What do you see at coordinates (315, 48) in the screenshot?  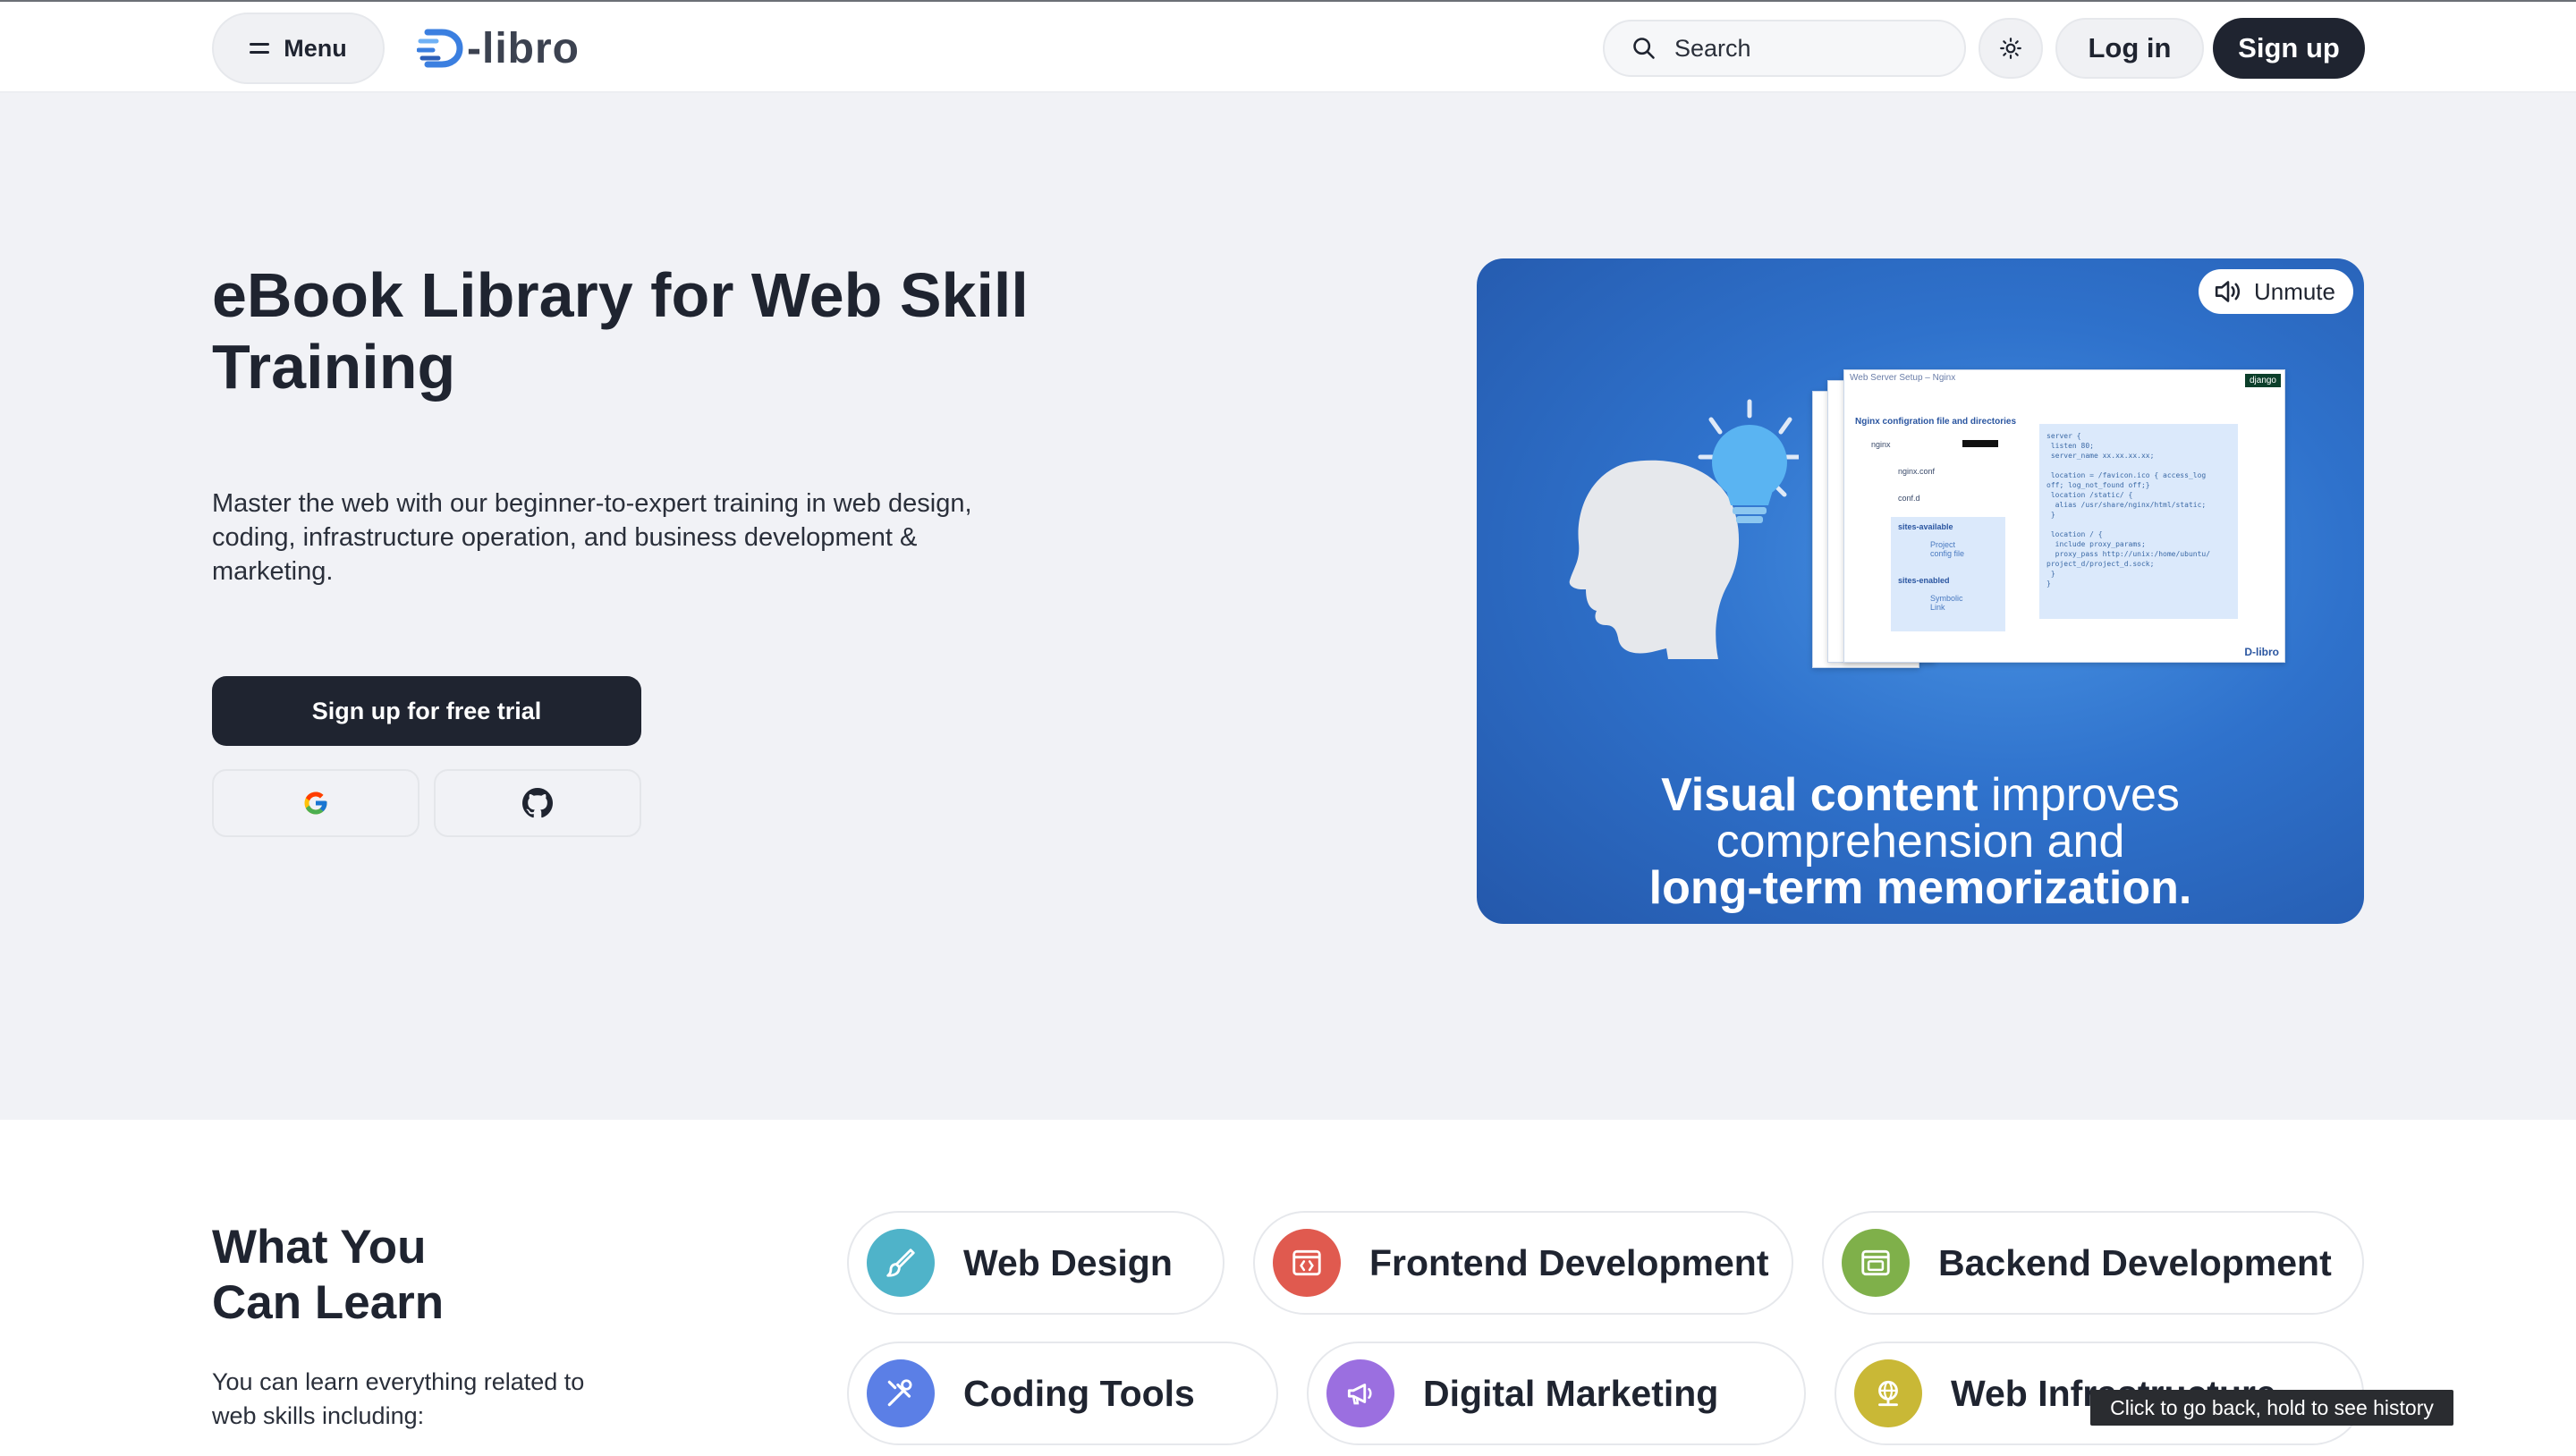 I see `menu-label: Menu` at bounding box center [315, 48].